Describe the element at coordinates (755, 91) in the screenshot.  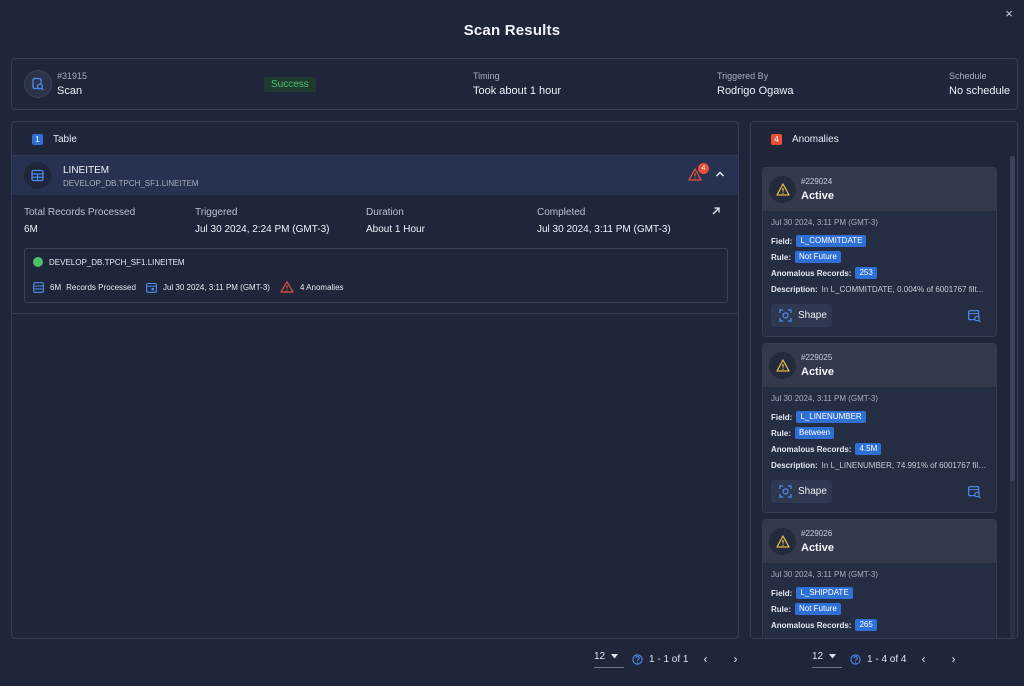
I see `triggered-by-value: Rodrigo Ogawa` at that location.